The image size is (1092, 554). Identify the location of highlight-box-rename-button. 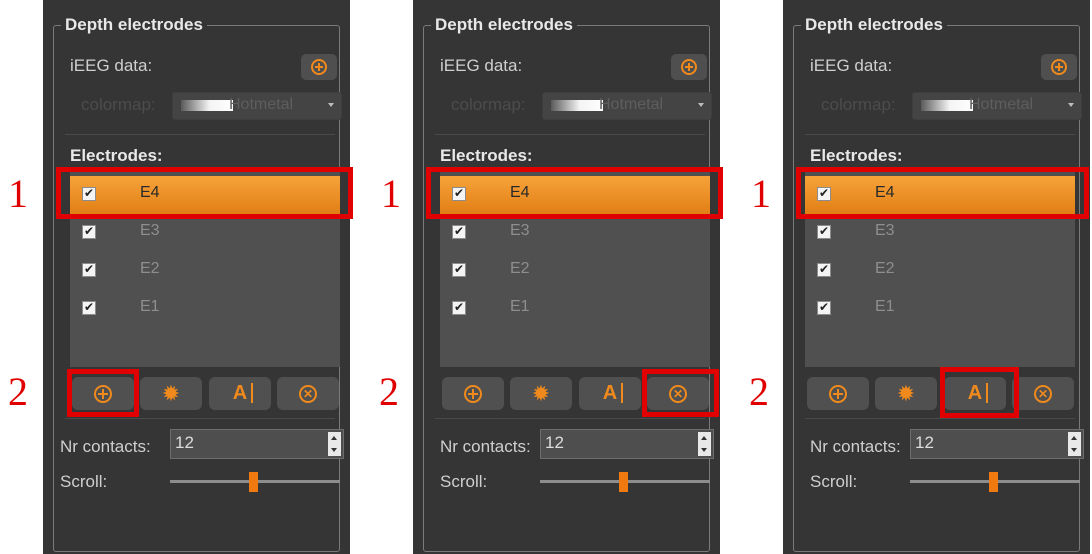
(979, 392).